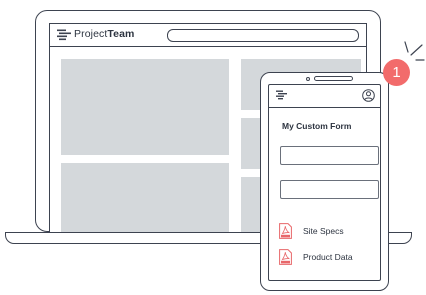 Image resolution: width=426 pixels, height=295 pixels. Describe the element at coordinates (396, 72) in the screenshot. I see `notification-badge: 1` at that location.